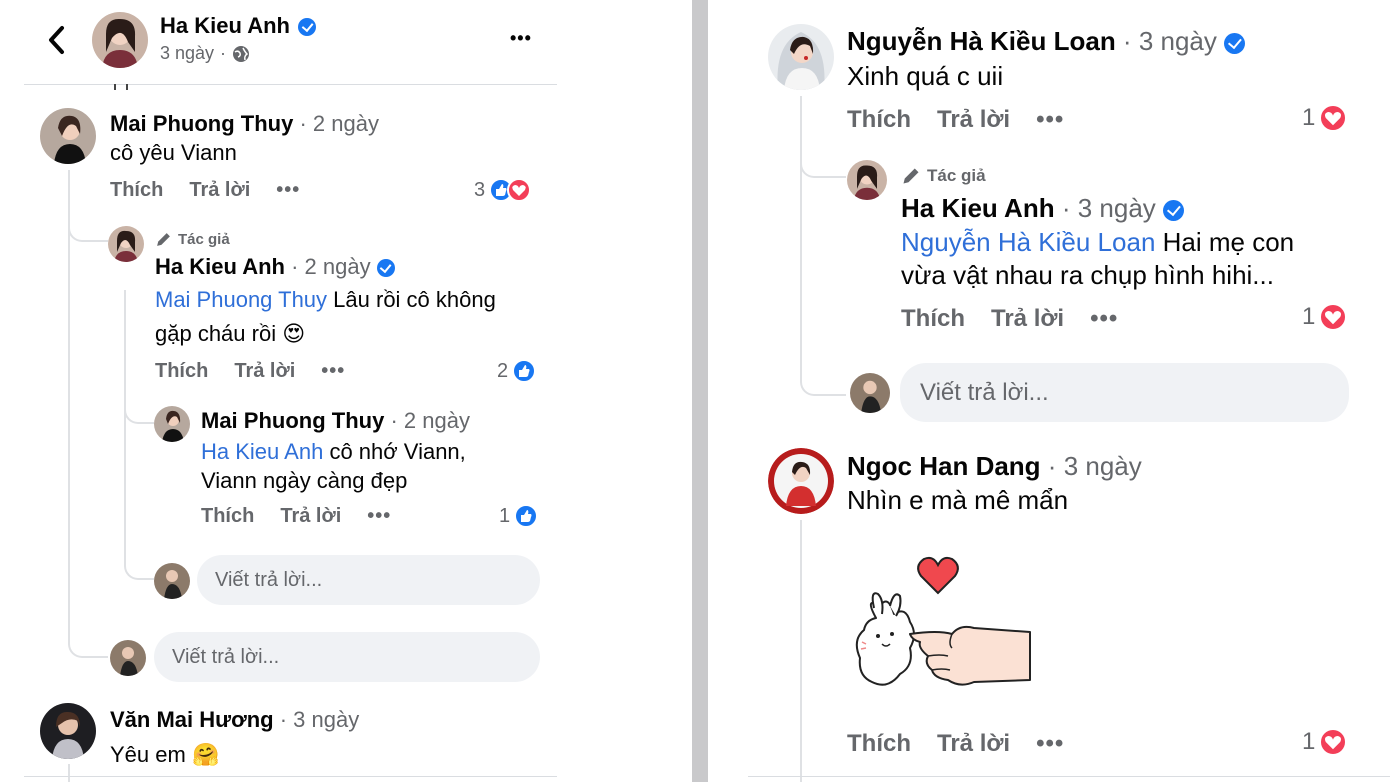 The width and height of the screenshot is (1390, 782). I want to click on comment-text: Xinh quá c uii, so click(925, 76).